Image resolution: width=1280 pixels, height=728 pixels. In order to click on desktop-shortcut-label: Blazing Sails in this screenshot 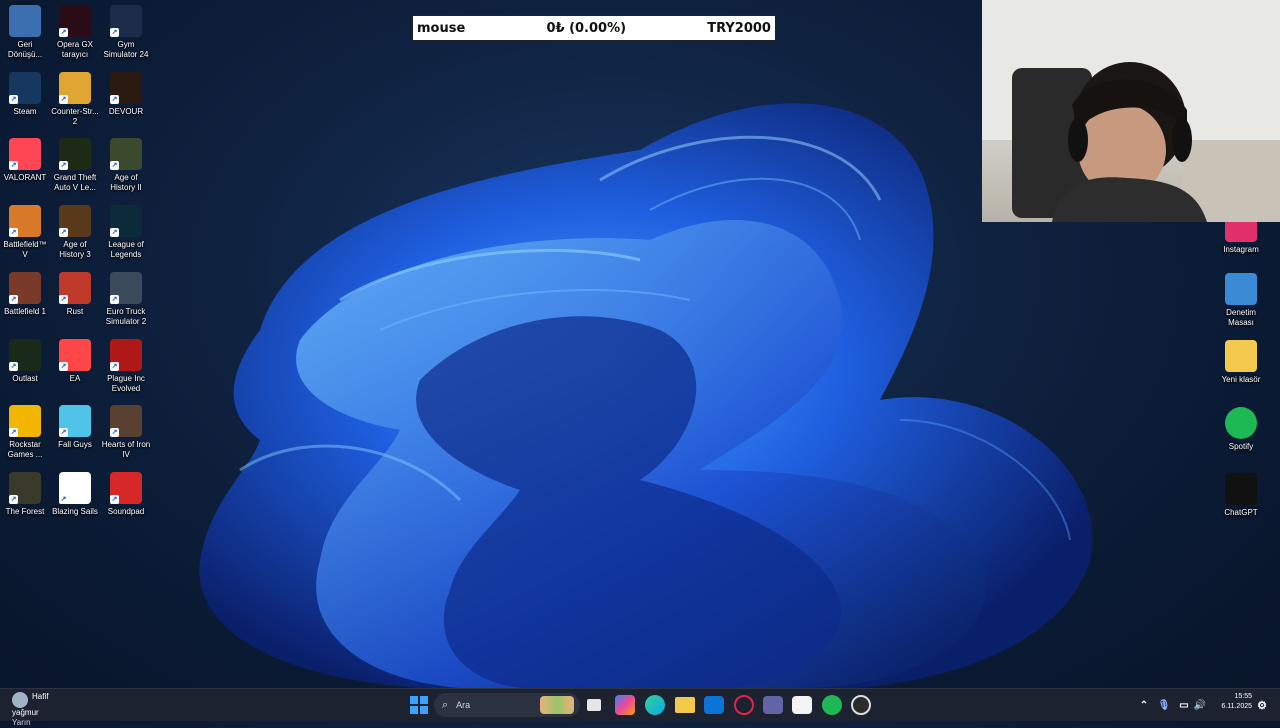, I will do `click(75, 511)`.